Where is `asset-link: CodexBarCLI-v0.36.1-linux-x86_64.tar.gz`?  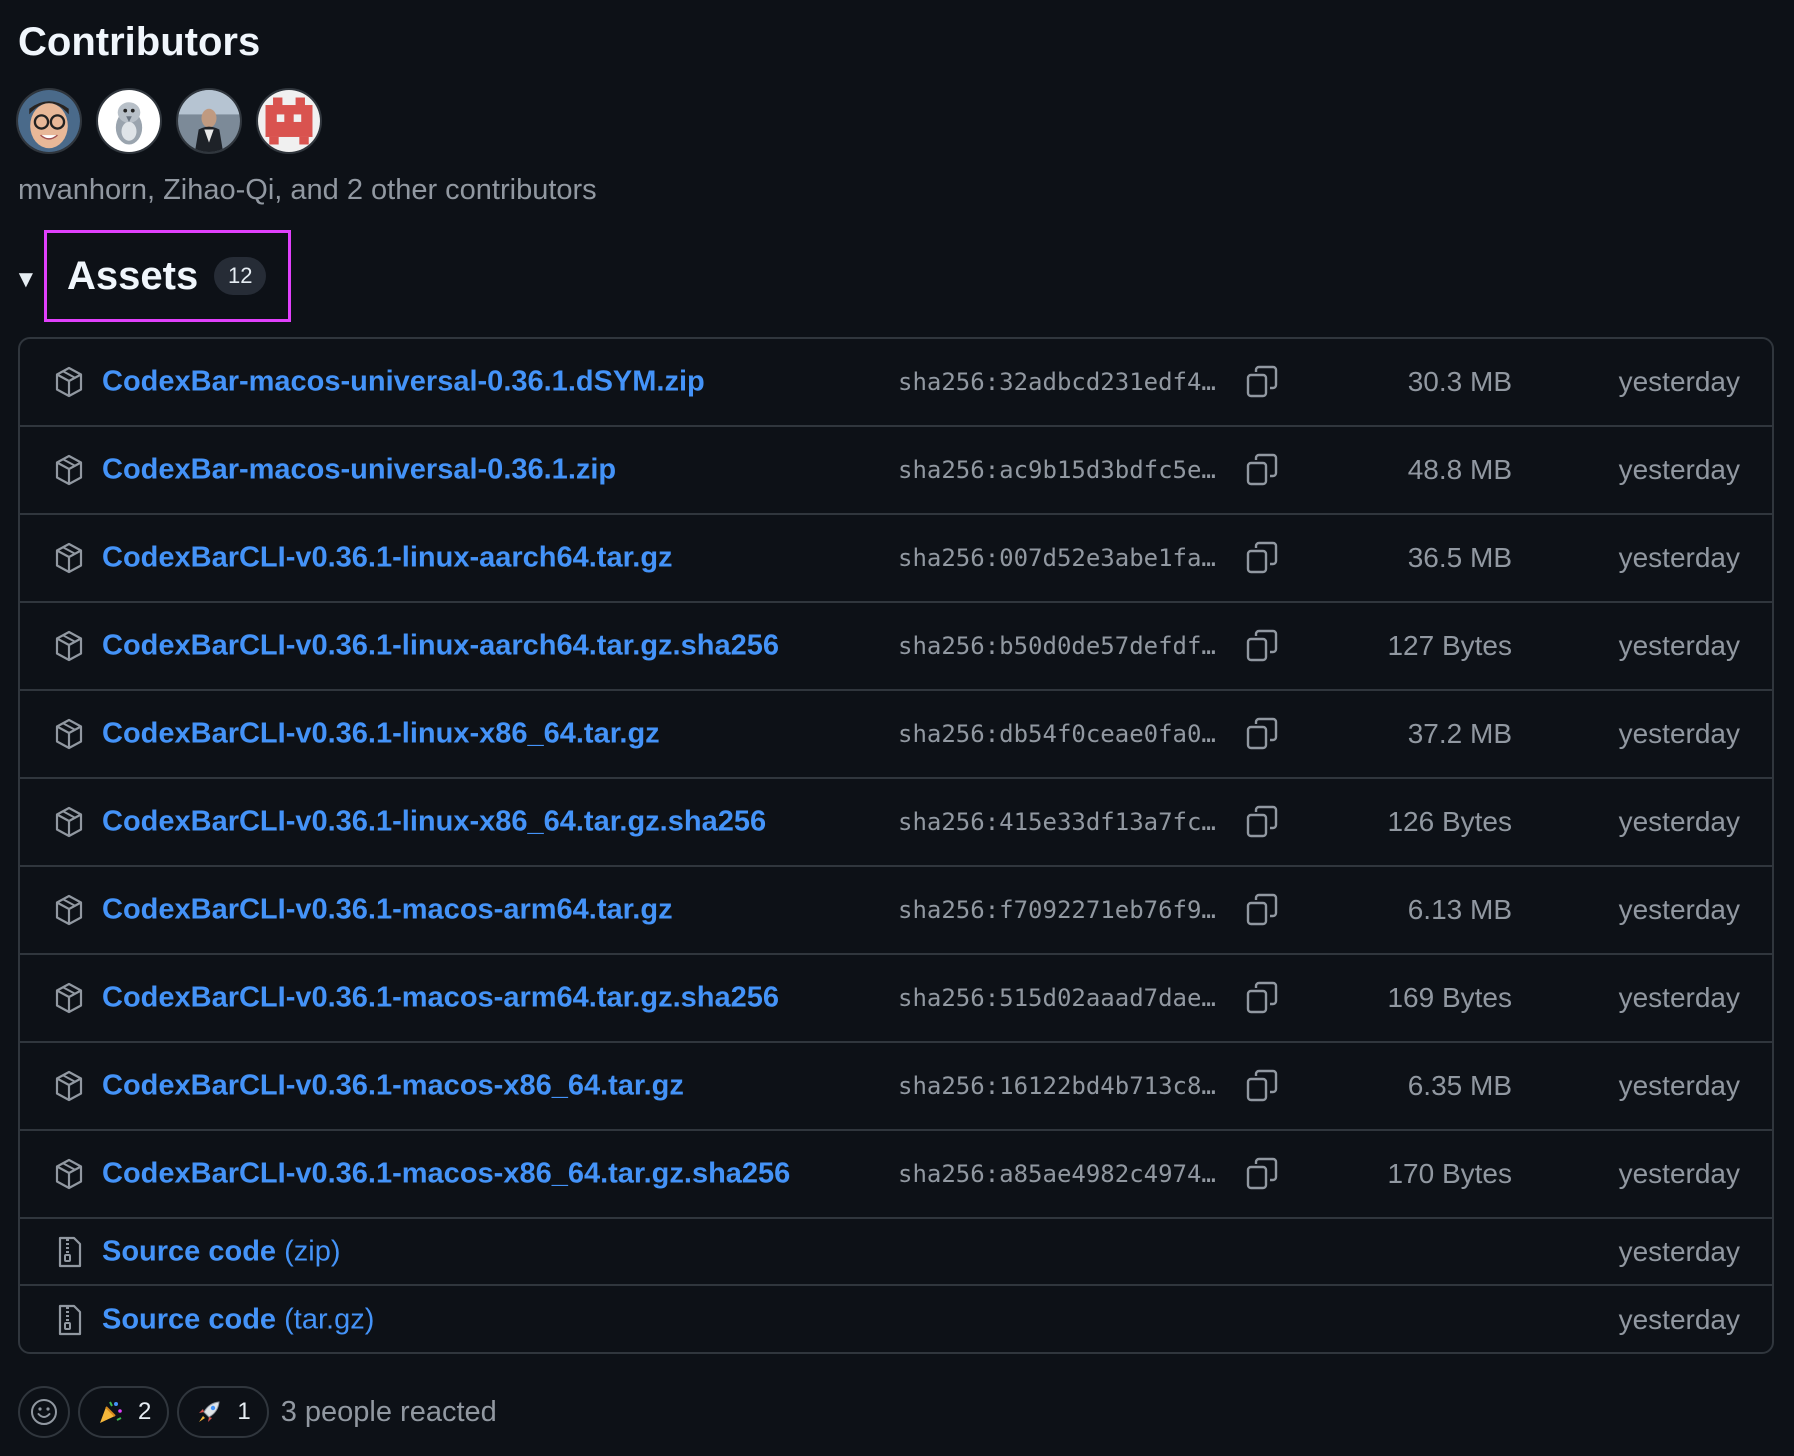 asset-link: CodexBarCLI-v0.36.1-linux-x86_64.tar.gz is located at coordinates (381, 734).